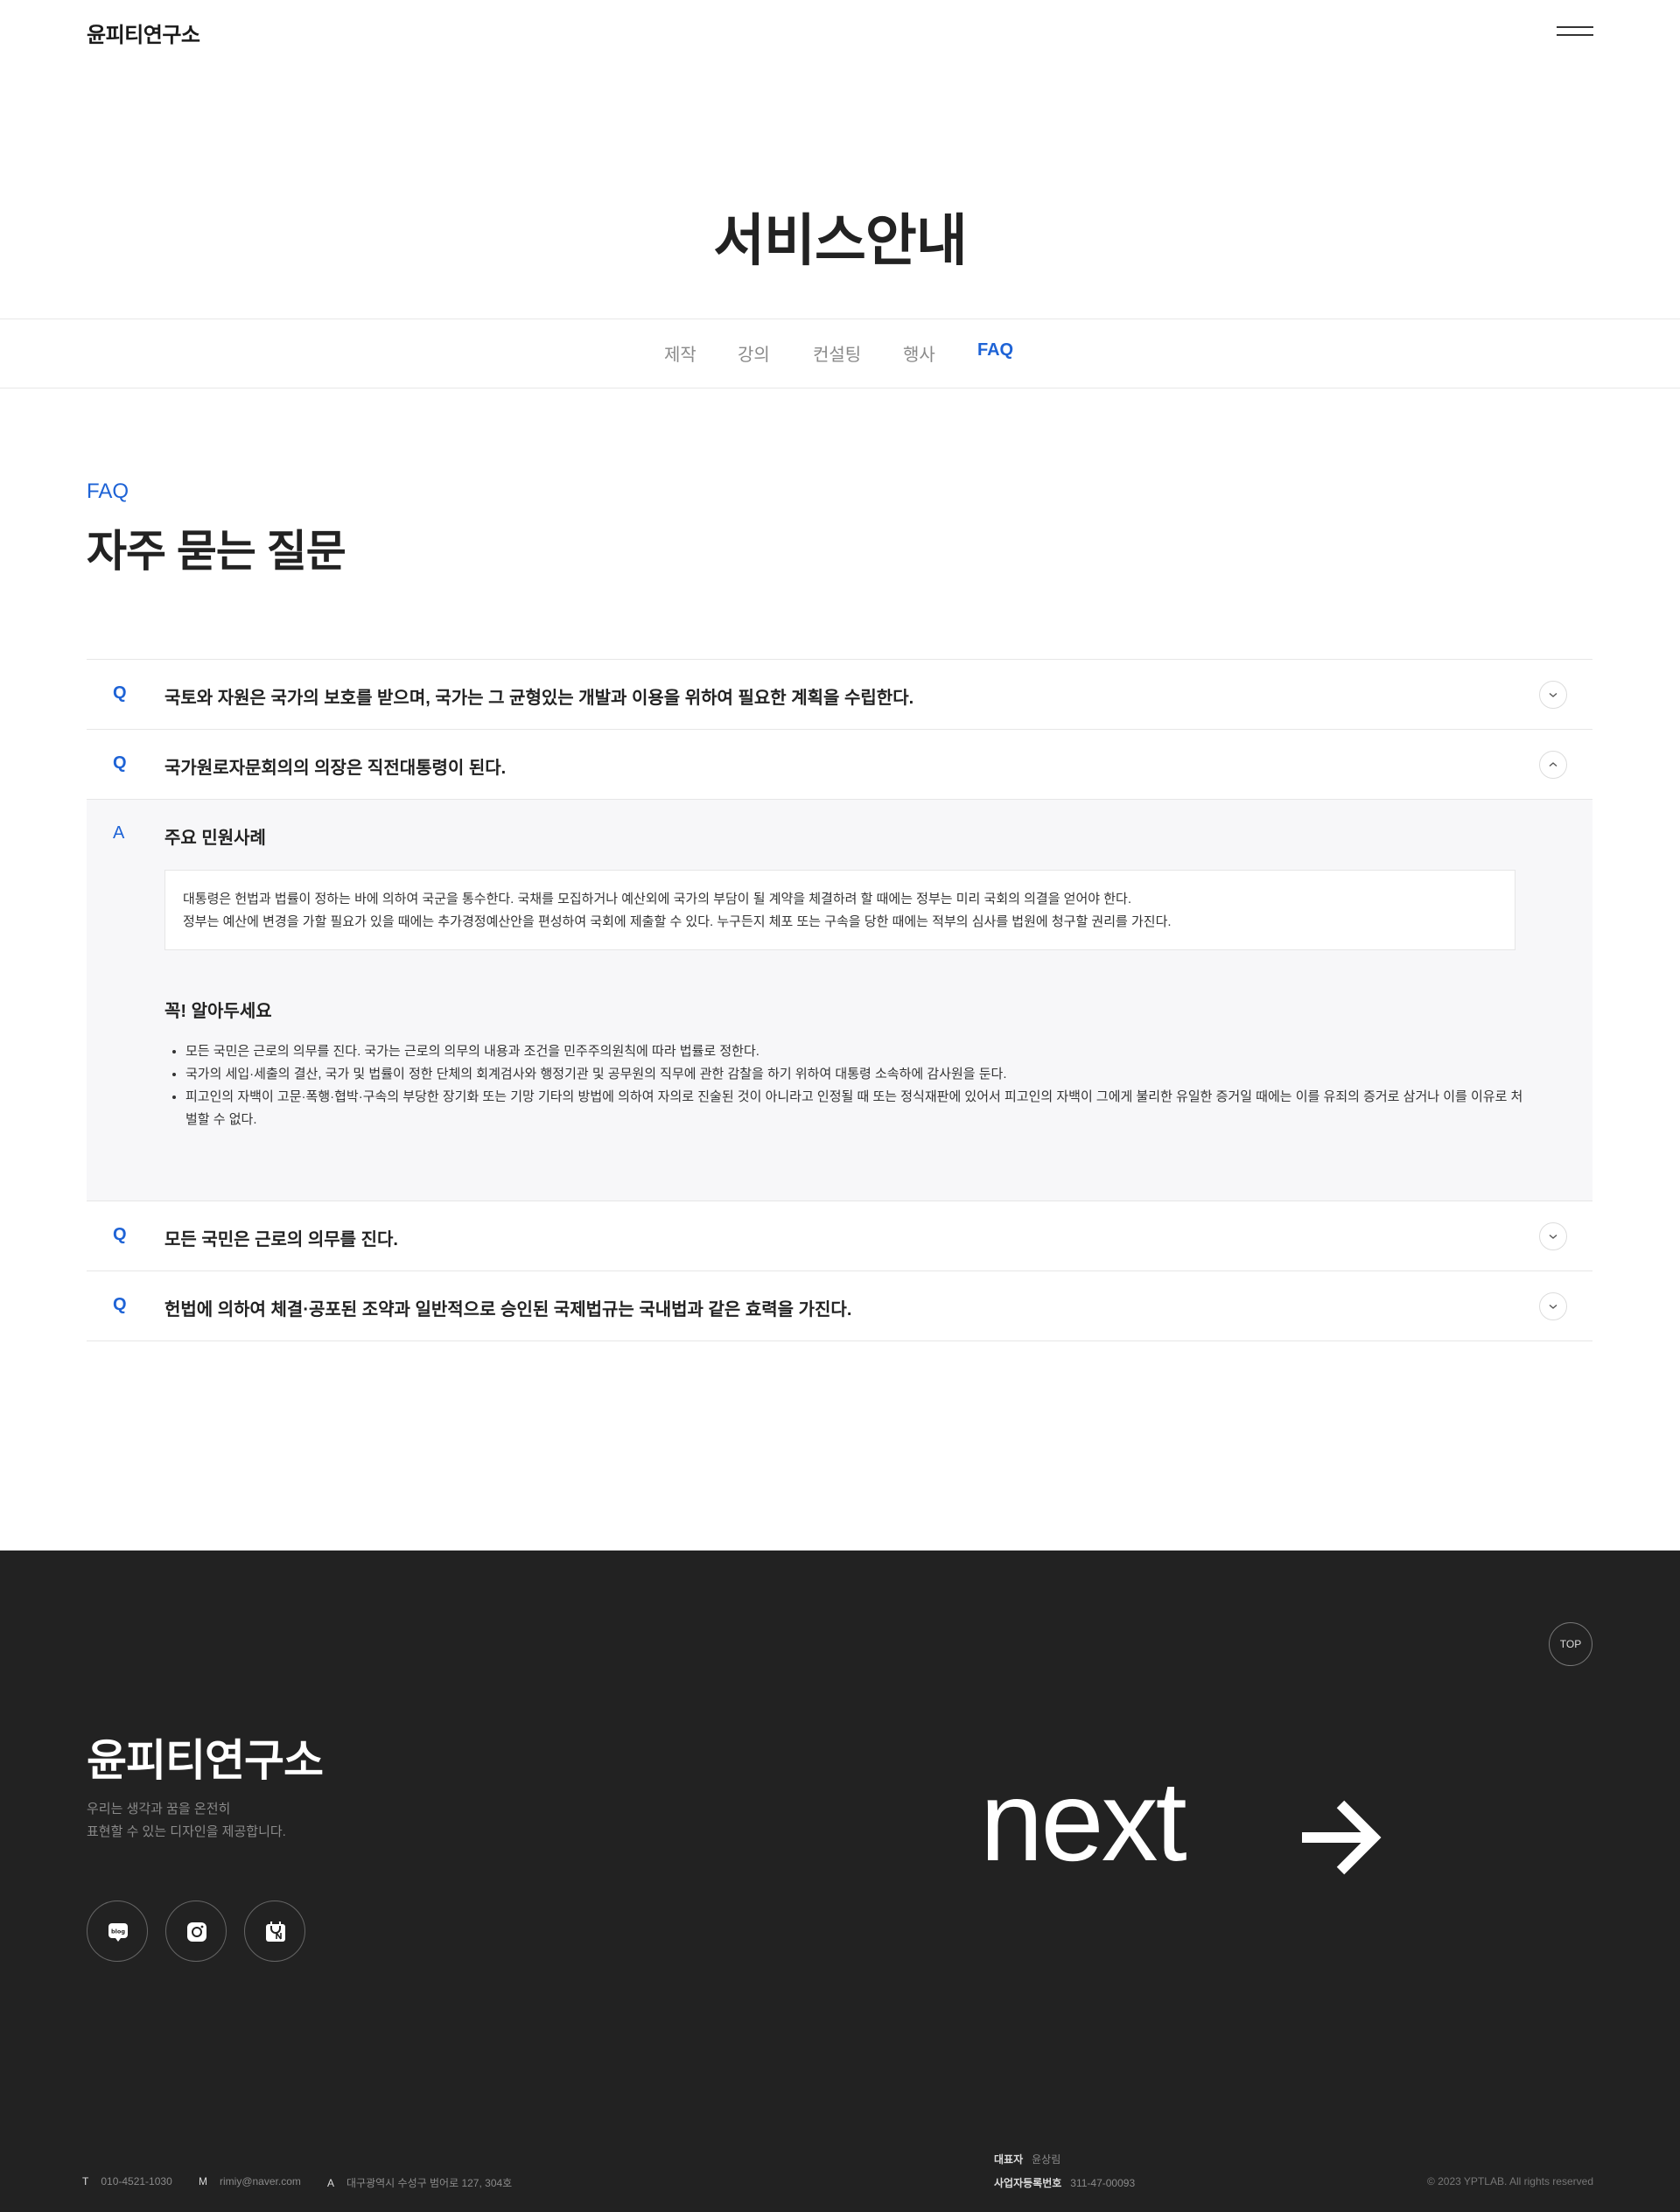 The height and width of the screenshot is (2212, 1680). I want to click on footer-description: 우리는 생각과 꿈을 온전히 표현할 수 있는 디자인을 제공합니다., so click(186, 1821).